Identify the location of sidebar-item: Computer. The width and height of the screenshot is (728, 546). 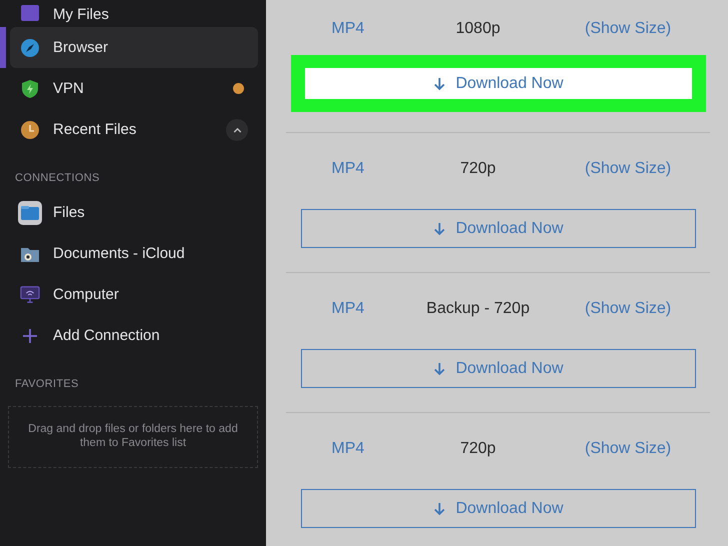
(134, 294).